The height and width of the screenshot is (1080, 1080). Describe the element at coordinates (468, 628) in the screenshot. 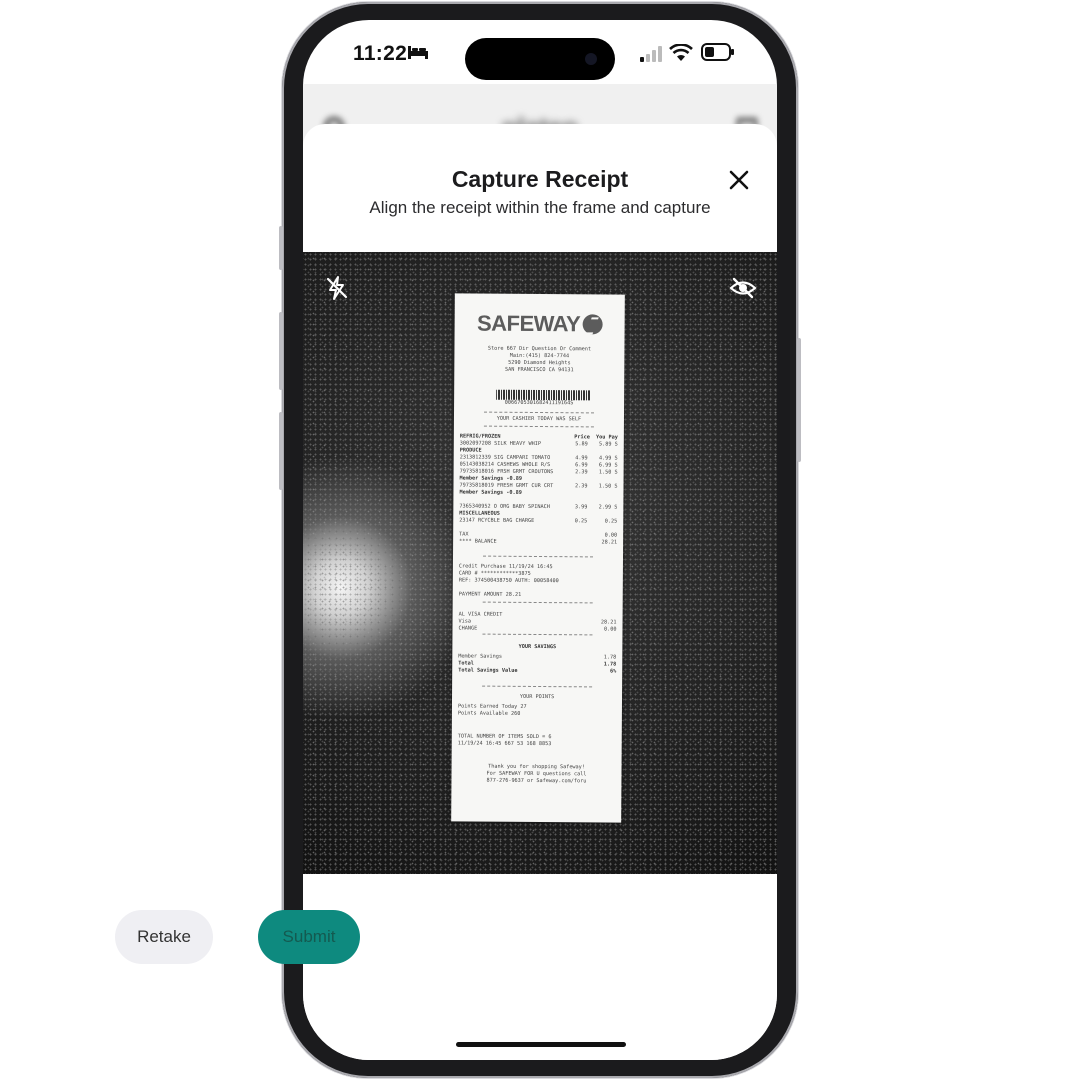

I see `receipt-line-label: CHANGE` at that location.